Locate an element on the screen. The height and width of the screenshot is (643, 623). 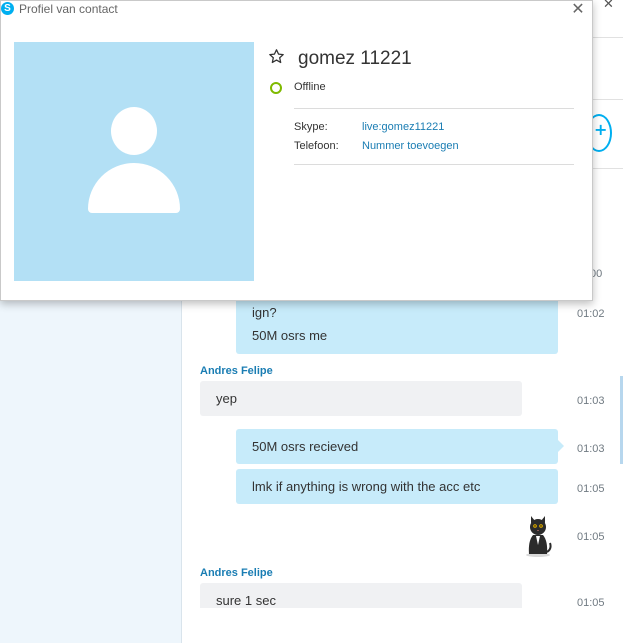
message-bubble-outgoing: 50M osrs recieved is located at coordinates (397, 446).